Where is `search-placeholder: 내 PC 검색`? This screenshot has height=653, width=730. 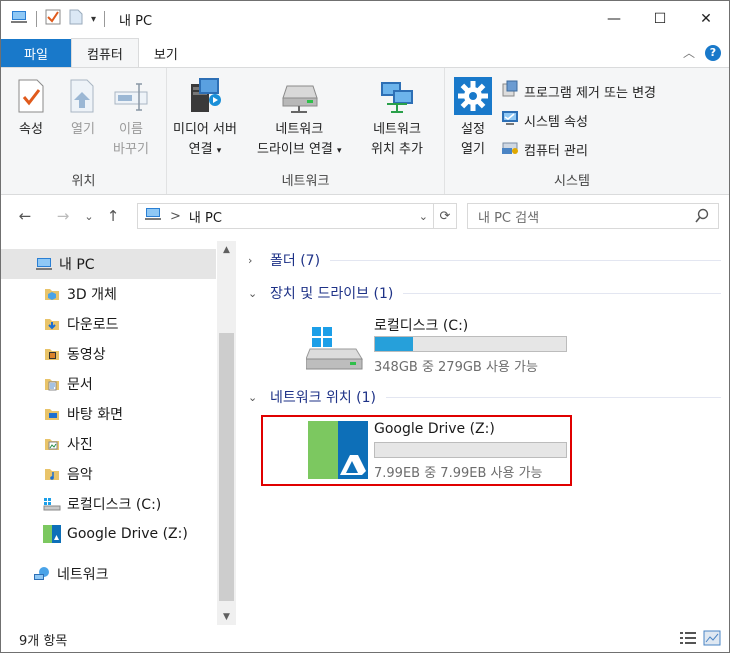 search-placeholder: 내 PC 검색 is located at coordinates (509, 218).